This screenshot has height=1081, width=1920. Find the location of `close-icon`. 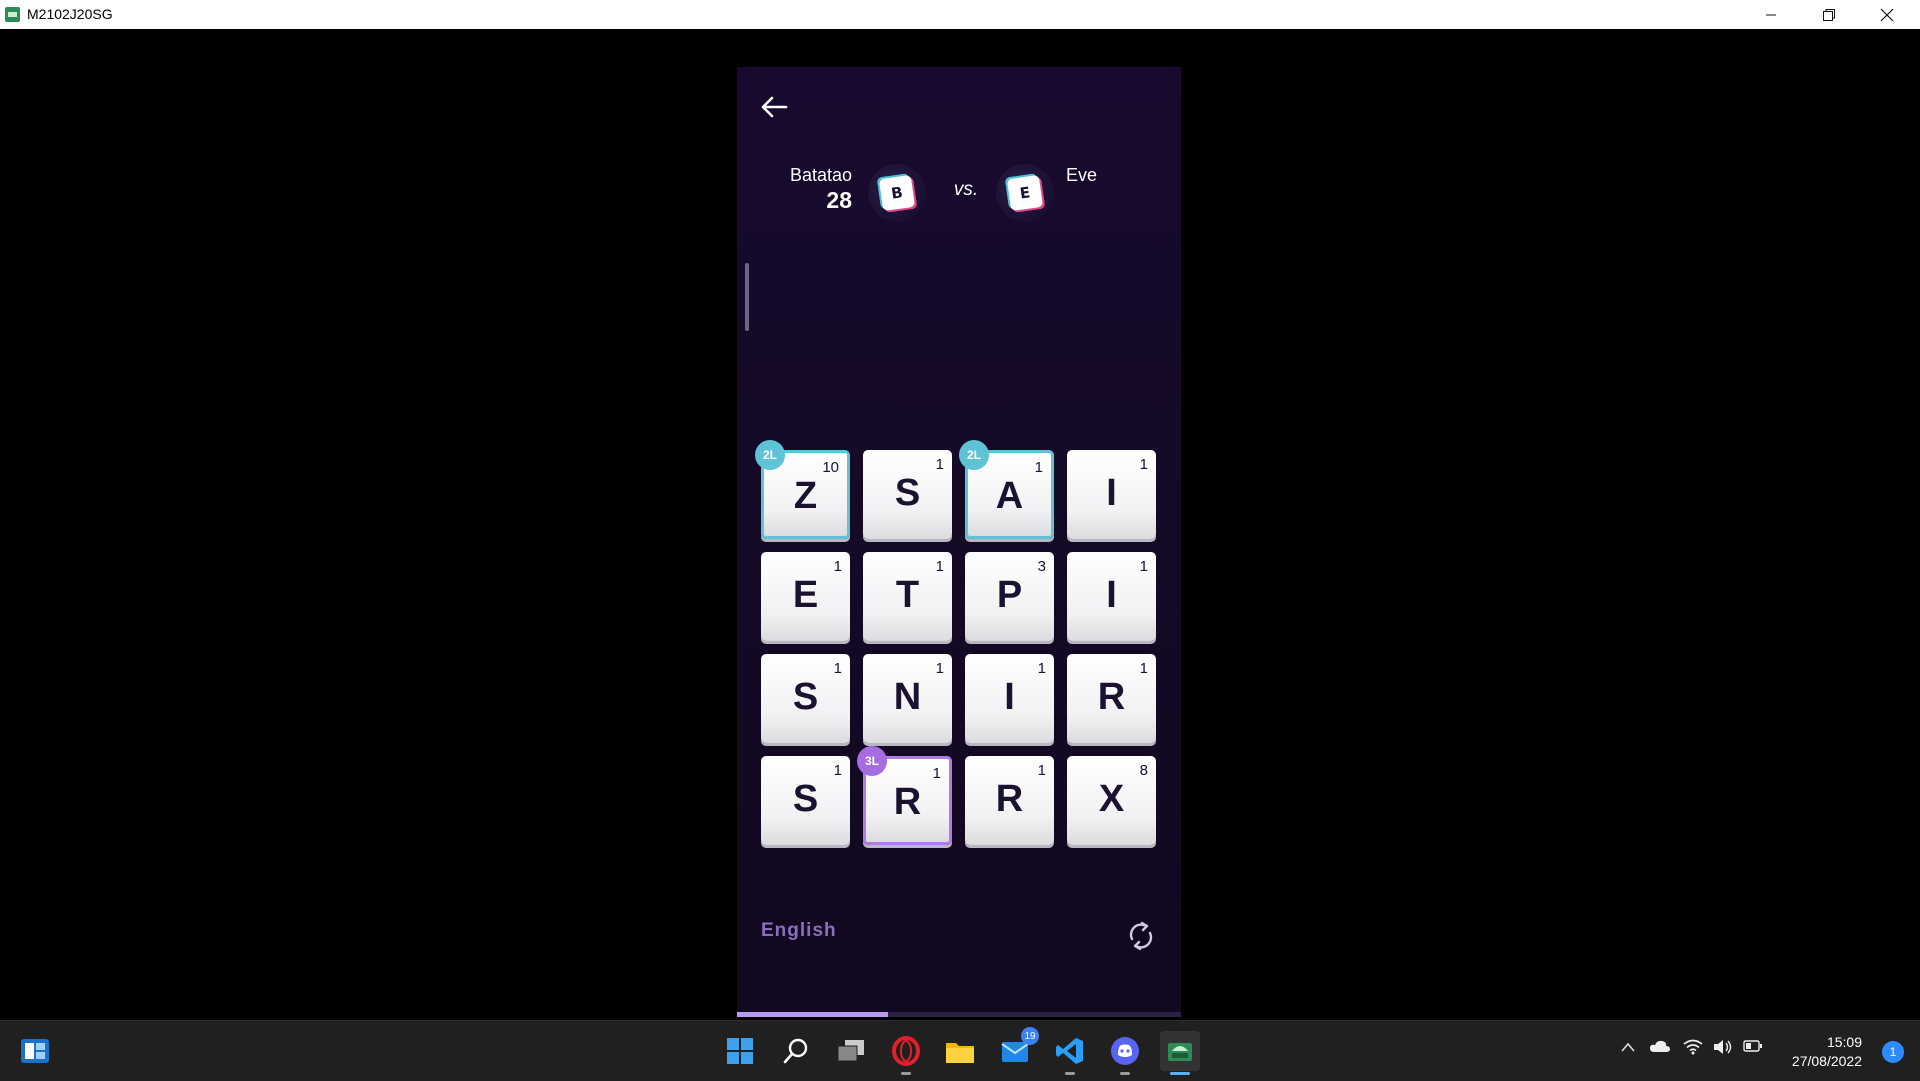

close-icon is located at coordinates (1887, 14).